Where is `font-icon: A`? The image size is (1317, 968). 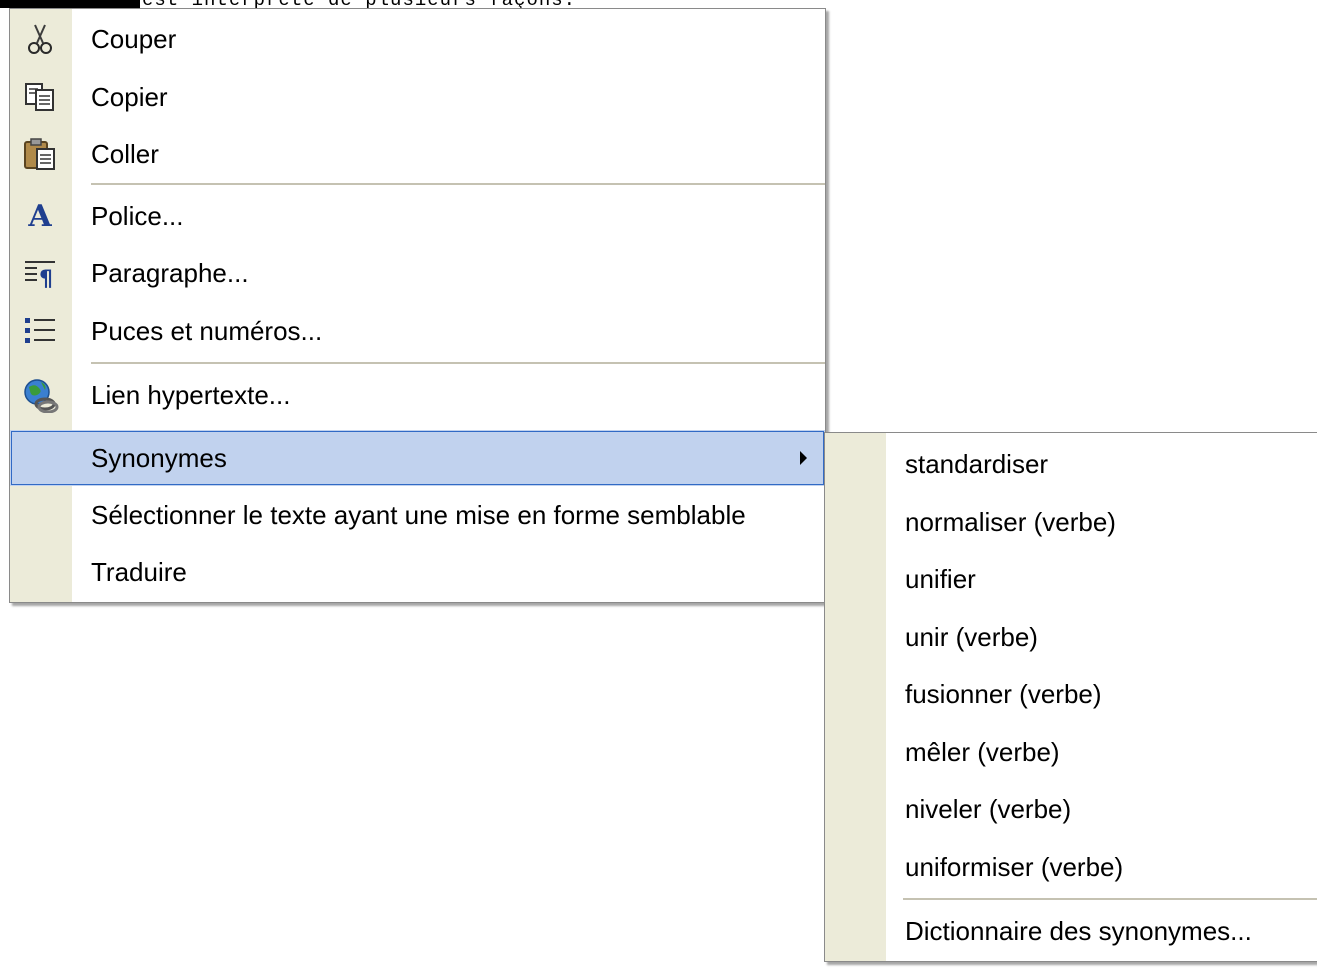
font-icon: A is located at coordinates (40, 216).